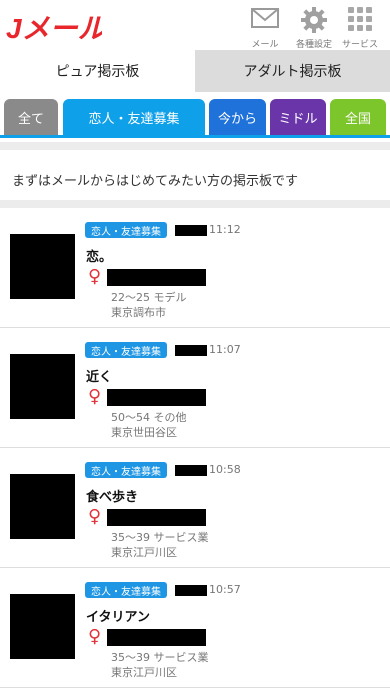 This screenshot has width=390, height=688. I want to click on svg-text: Jメール, so click(54, 27).